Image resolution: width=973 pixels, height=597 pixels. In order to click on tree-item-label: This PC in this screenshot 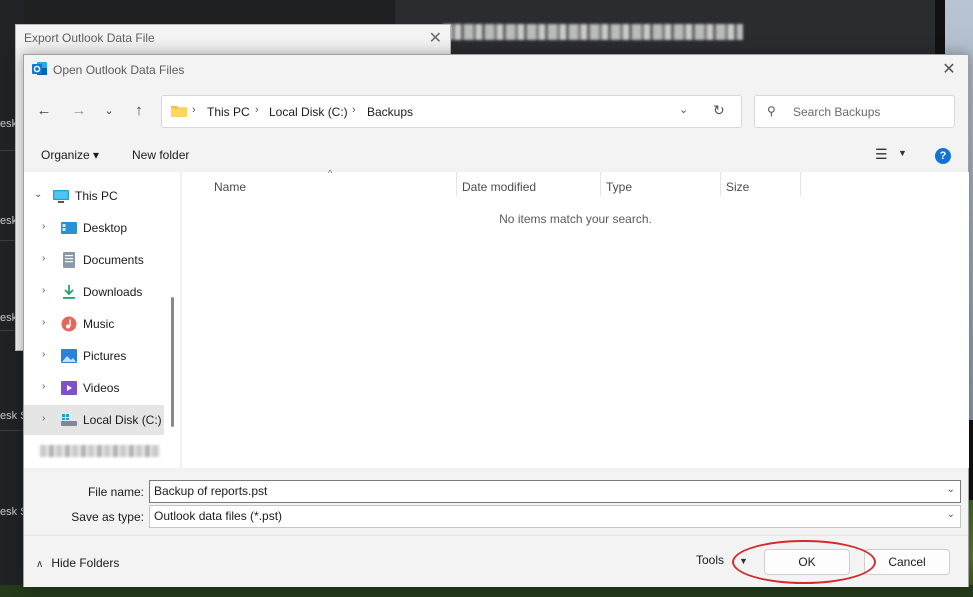, I will do `click(96, 196)`.